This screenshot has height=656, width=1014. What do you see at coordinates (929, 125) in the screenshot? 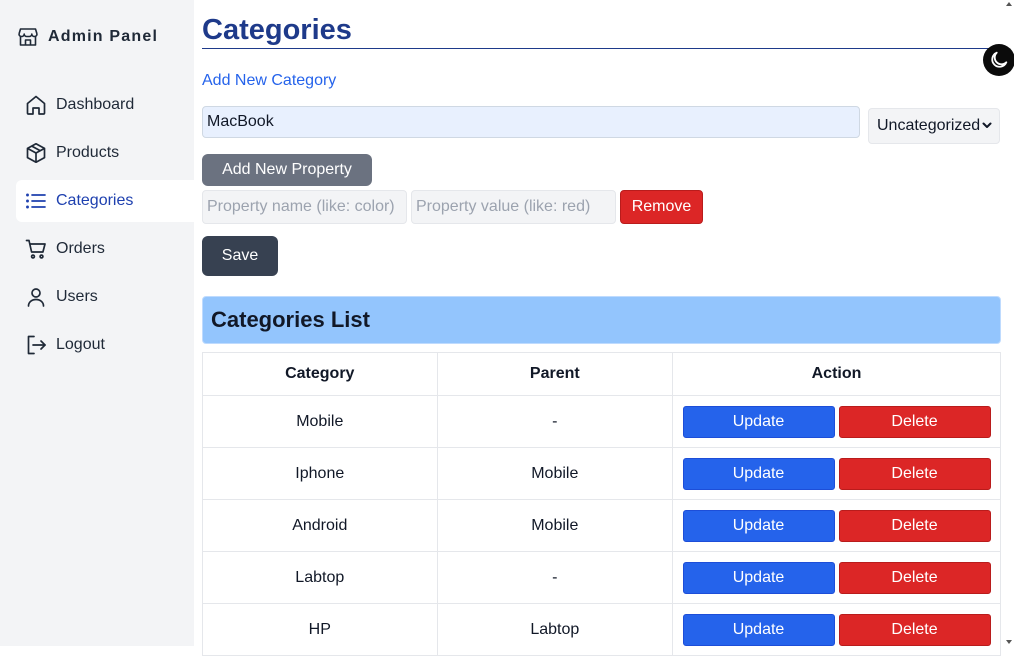
I see `parent-select-value: Uncategorized` at bounding box center [929, 125].